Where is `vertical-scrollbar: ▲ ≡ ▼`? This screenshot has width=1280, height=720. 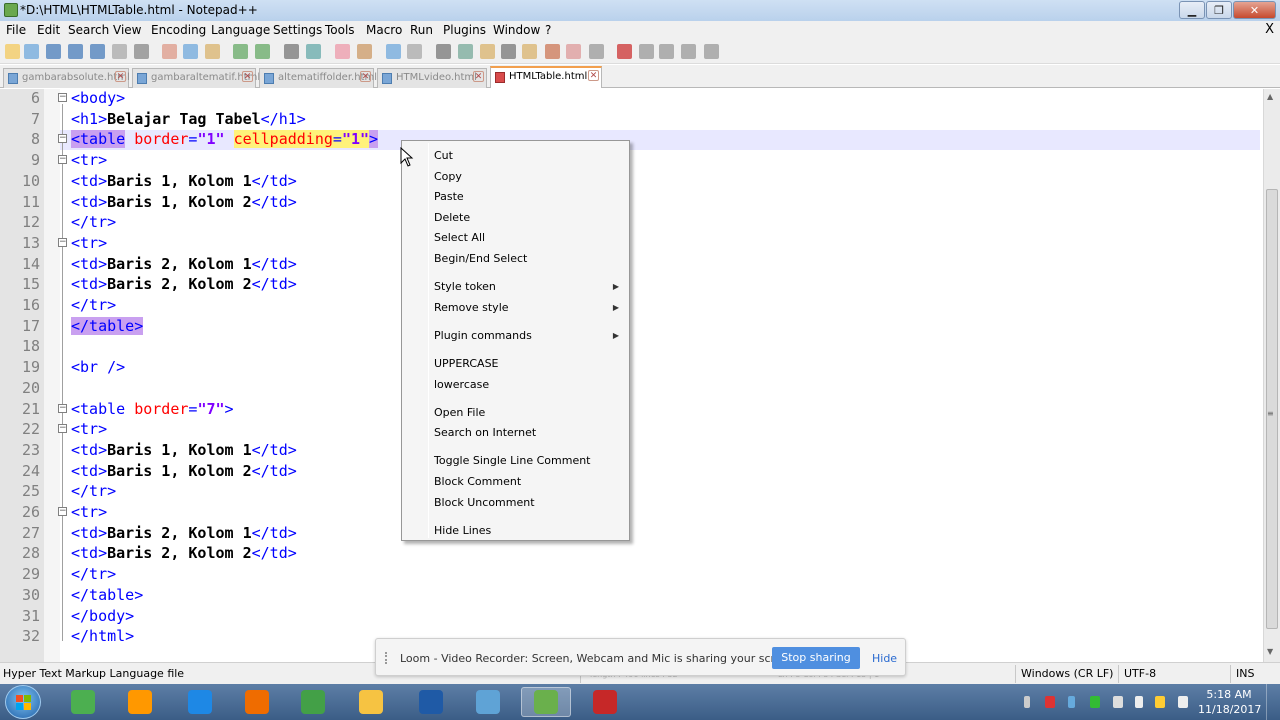 vertical-scrollbar: ▲ ≡ ▼ is located at coordinates (1271, 375).